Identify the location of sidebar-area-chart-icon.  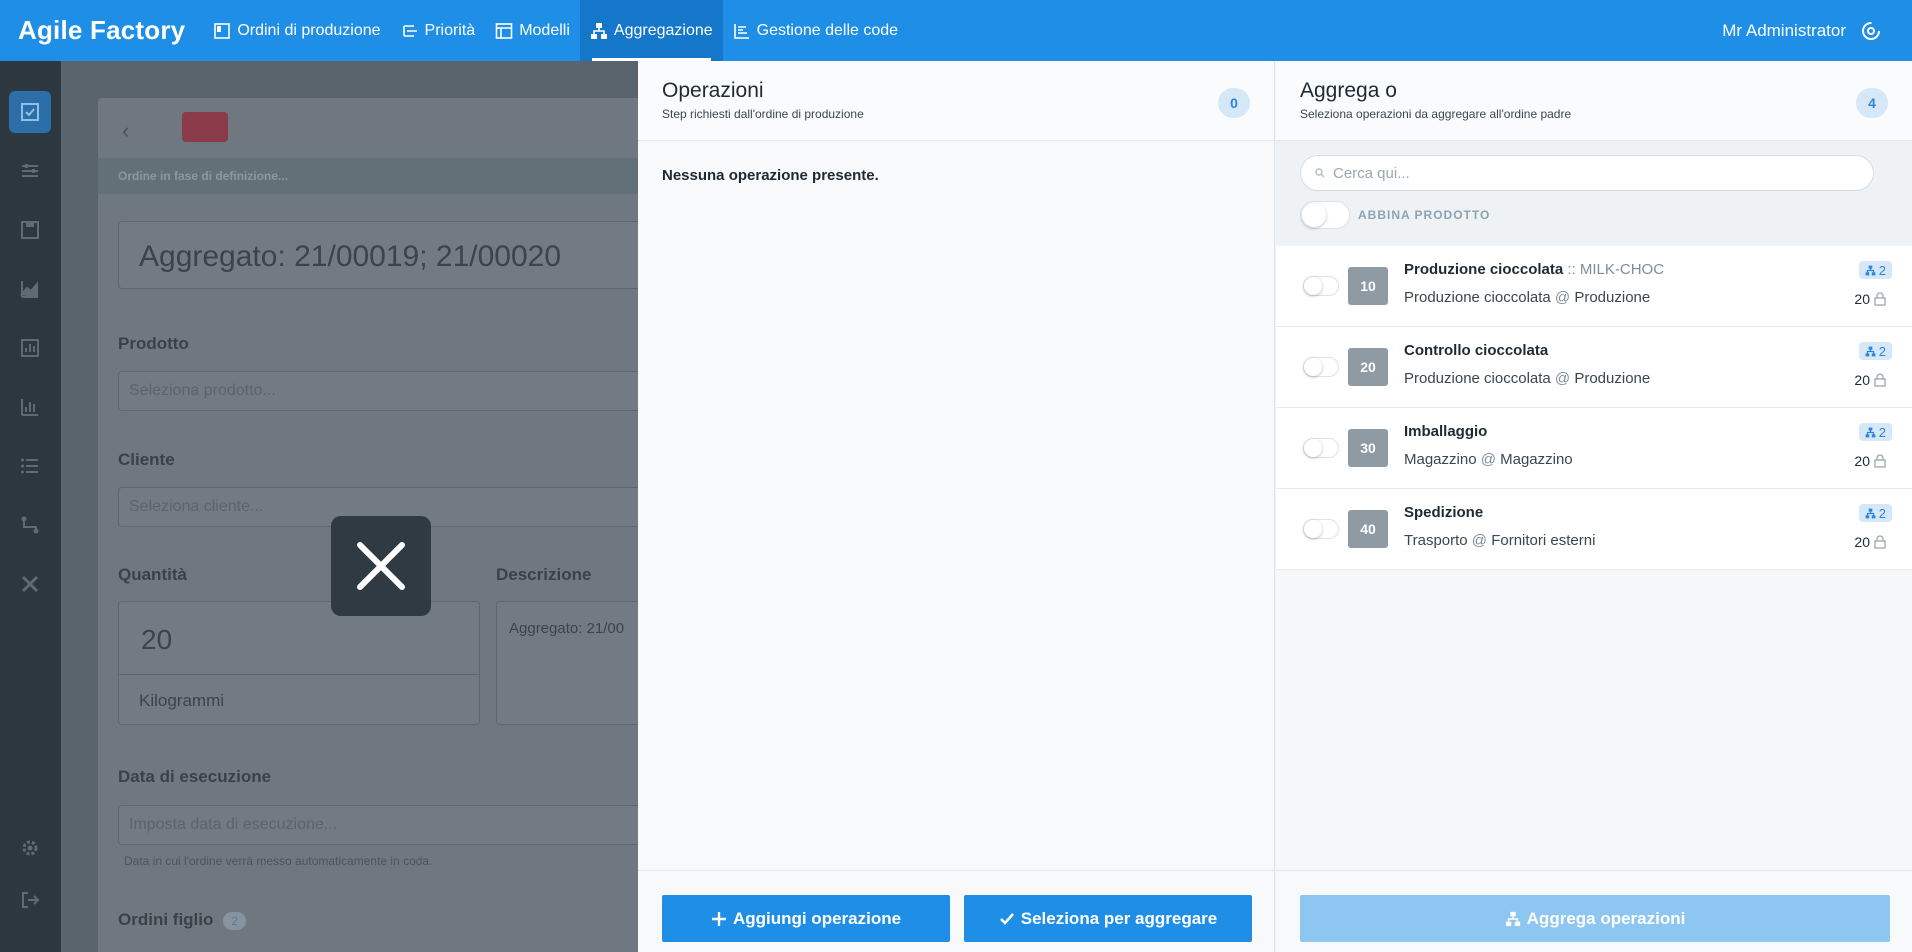
(30, 289).